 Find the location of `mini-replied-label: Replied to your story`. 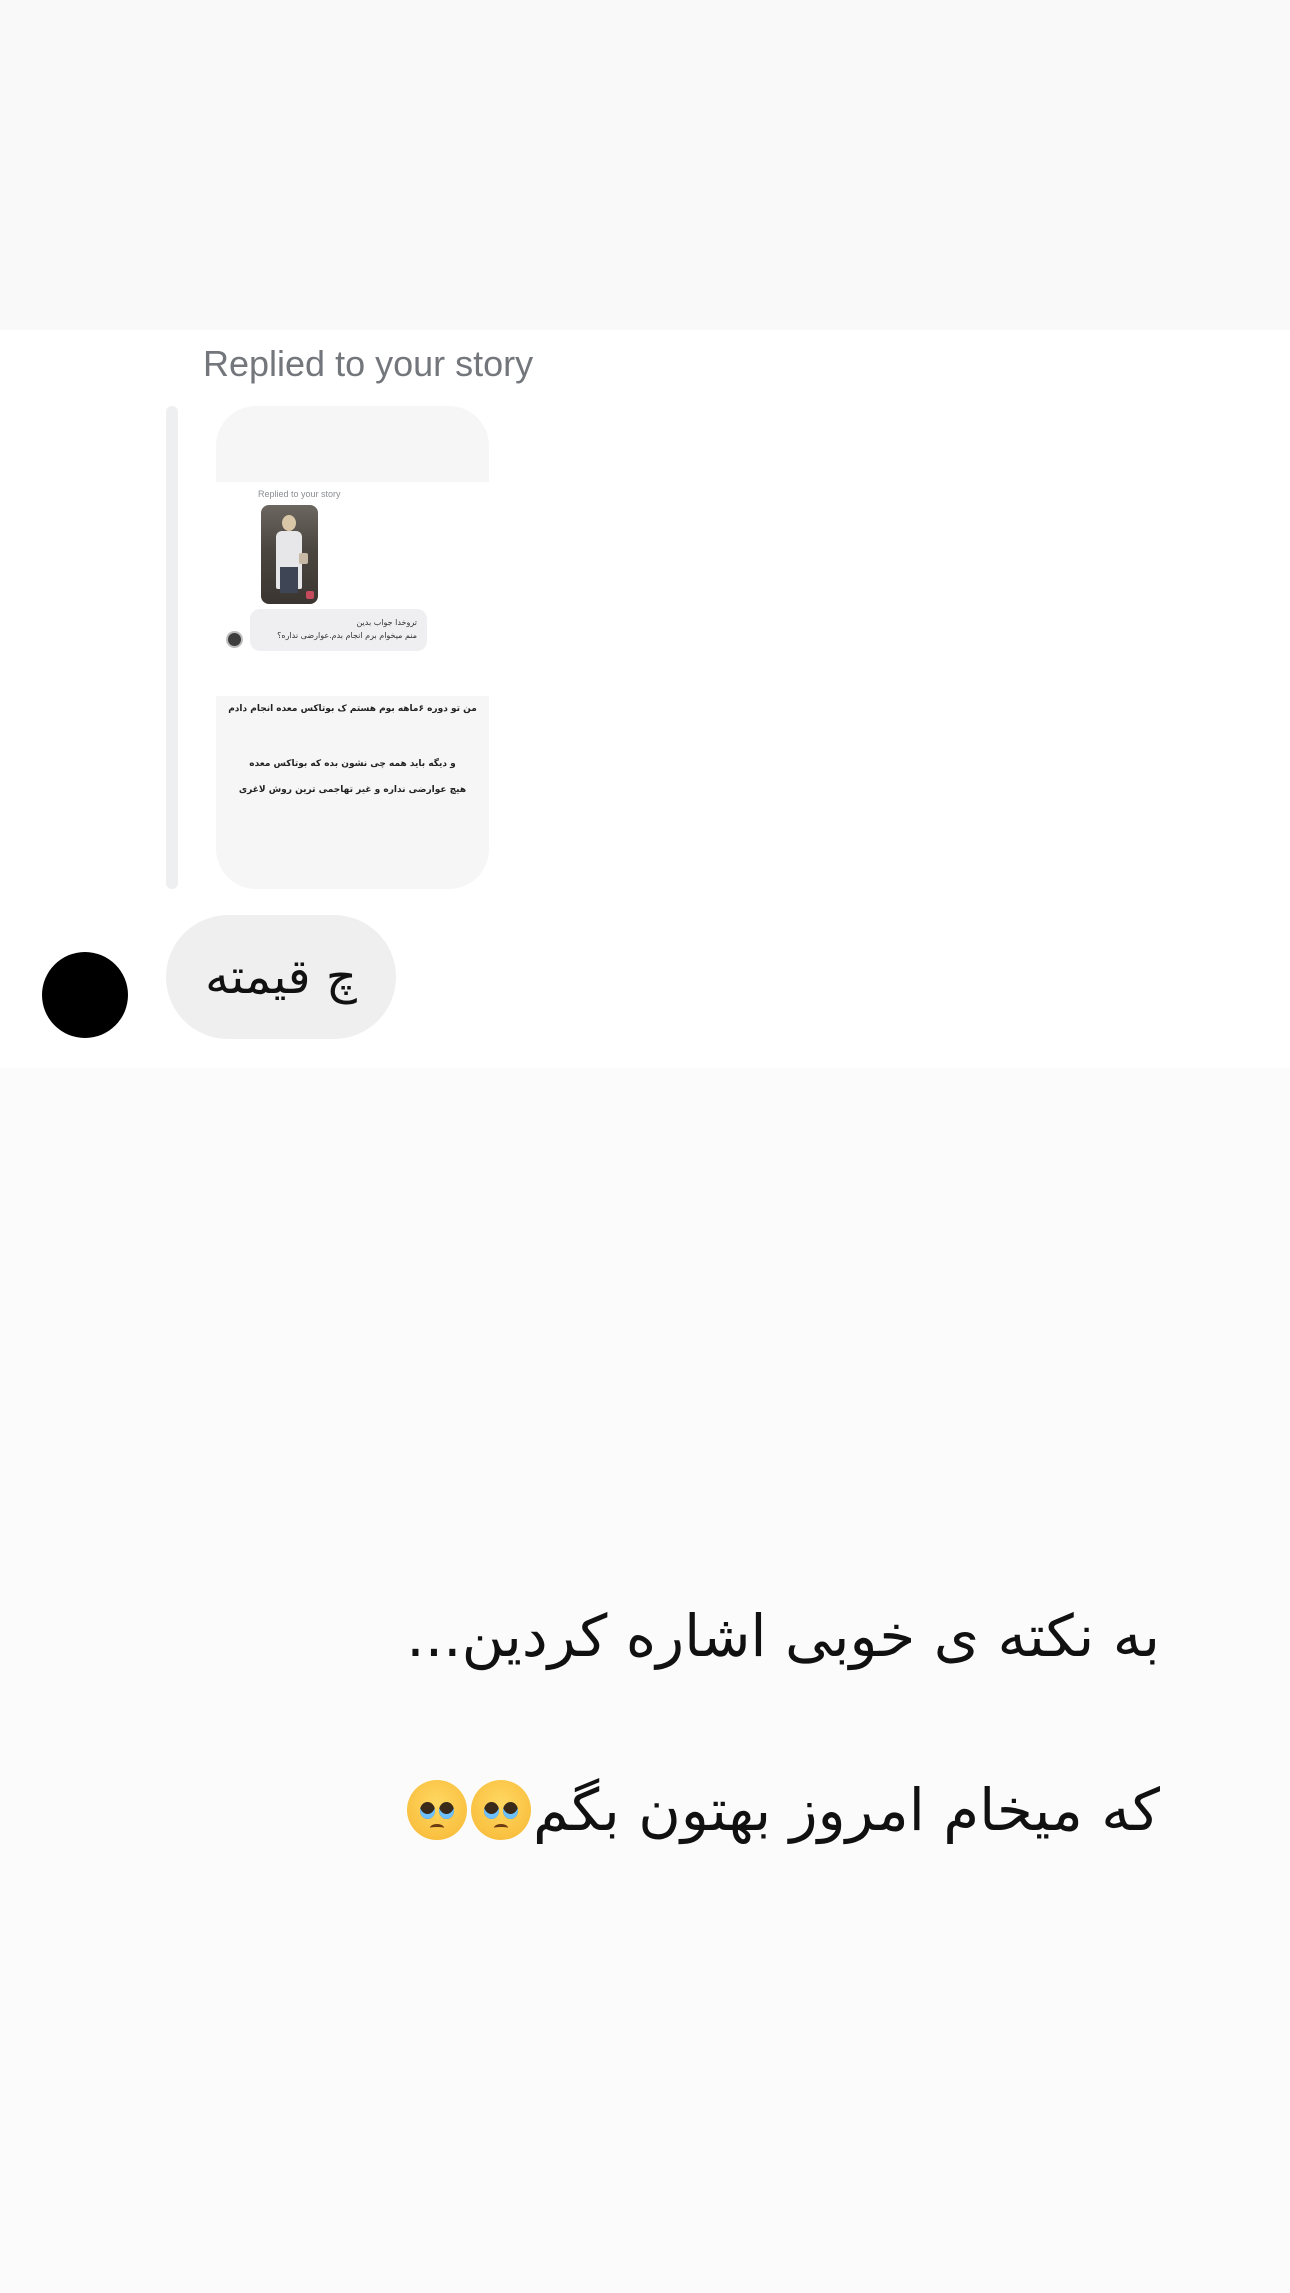

mini-replied-label: Replied to your story is located at coordinates (299, 494).